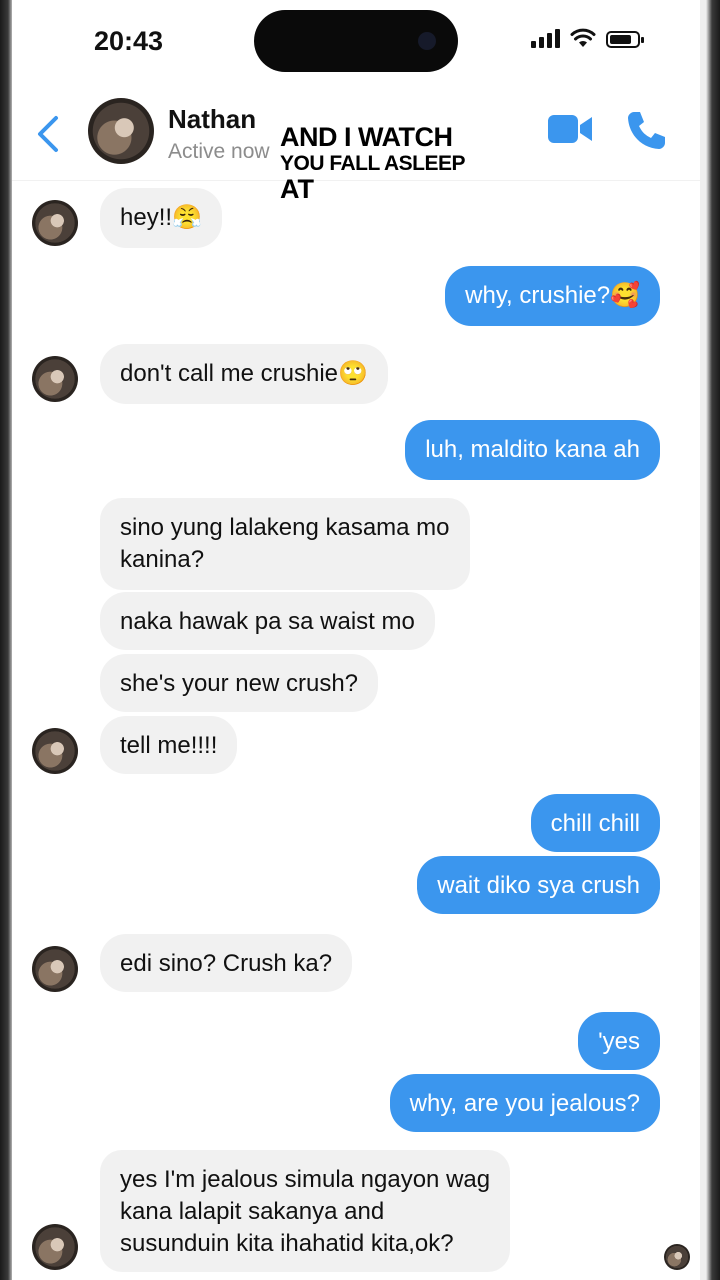  Describe the element at coordinates (570, 129) in the screenshot. I see `video-camera-icon` at that location.